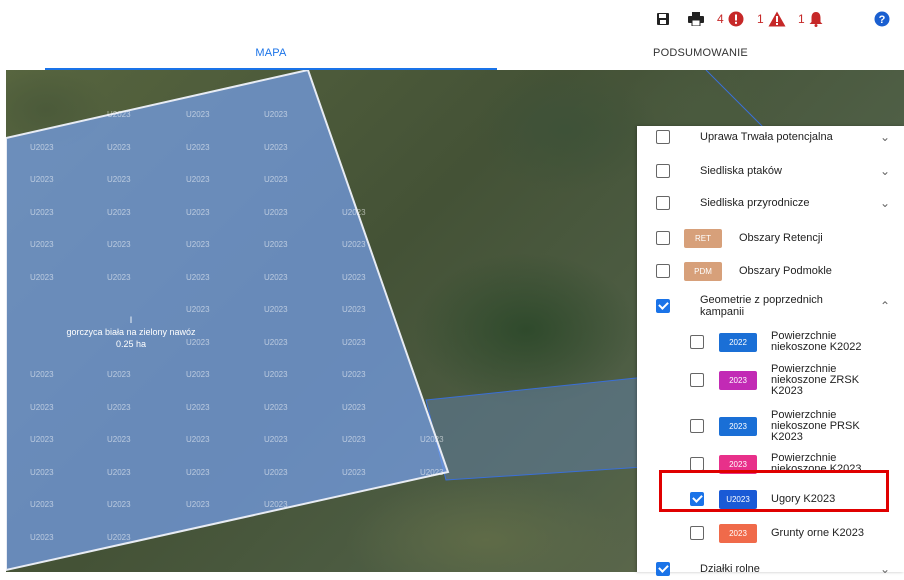 The image size is (904, 580). What do you see at coordinates (777, 19) in the screenshot?
I see `warning-icon` at bounding box center [777, 19].